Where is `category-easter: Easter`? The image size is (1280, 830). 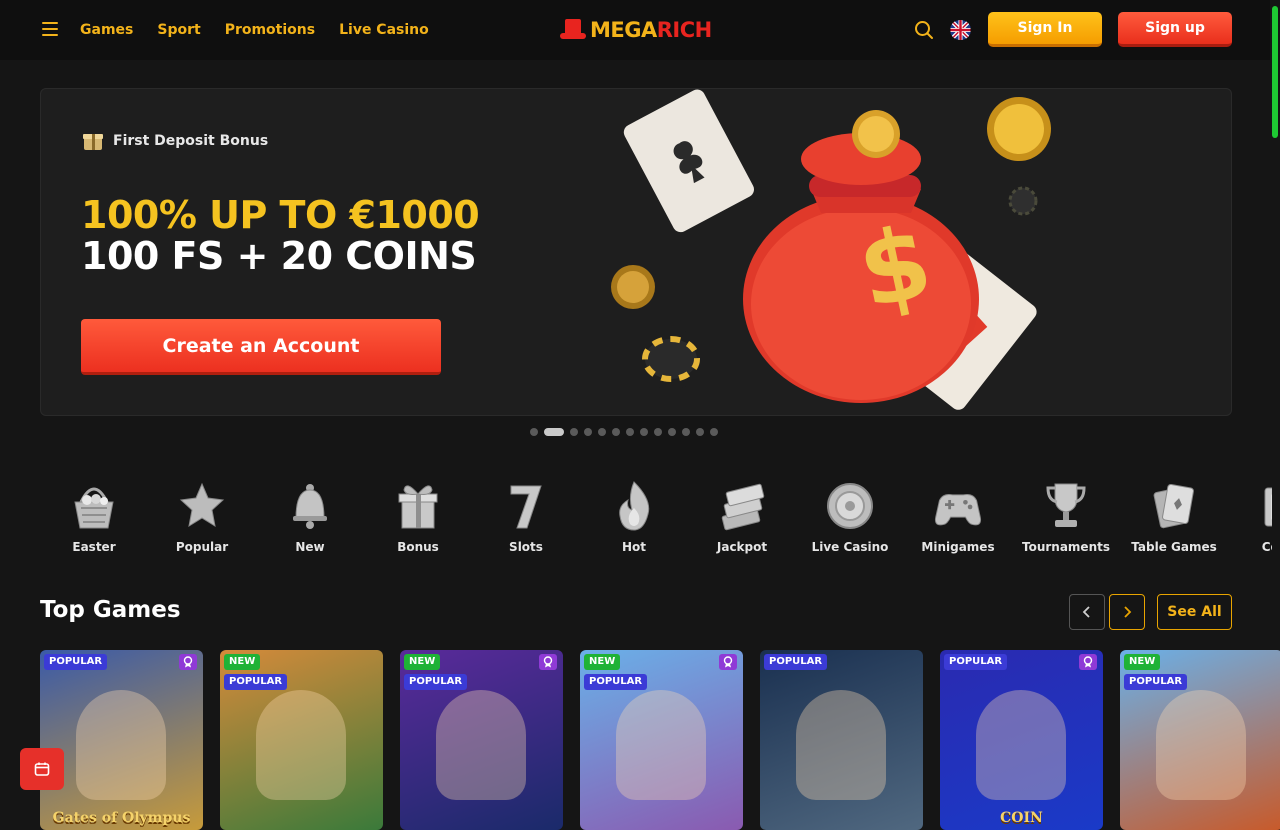 category-easter: Easter is located at coordinates (94, 521).